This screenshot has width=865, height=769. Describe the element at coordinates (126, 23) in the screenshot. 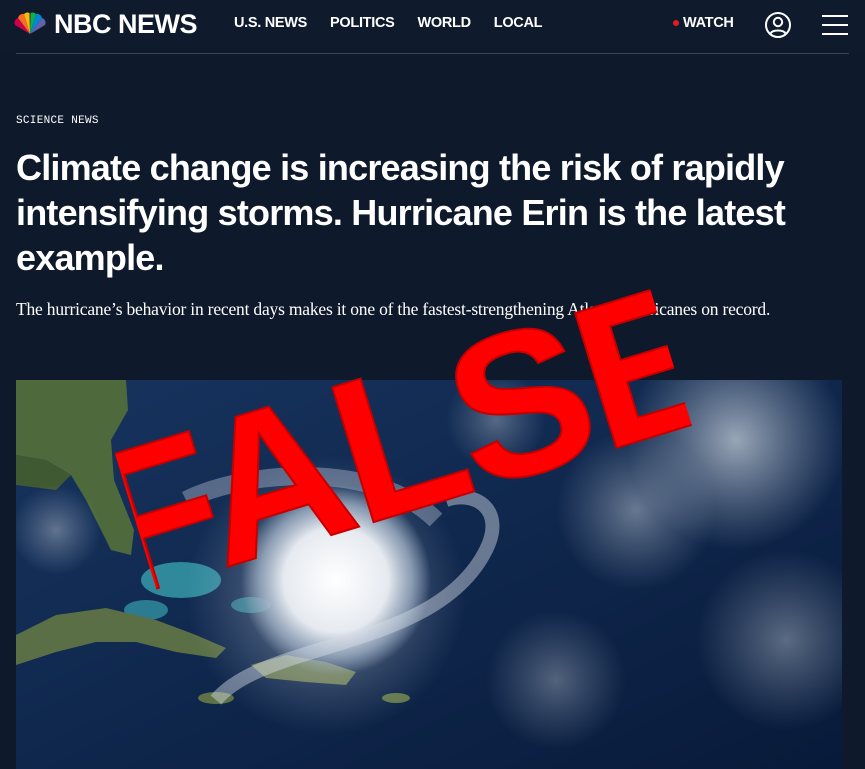

I see `brand-name: NBC NEWS` at that location.